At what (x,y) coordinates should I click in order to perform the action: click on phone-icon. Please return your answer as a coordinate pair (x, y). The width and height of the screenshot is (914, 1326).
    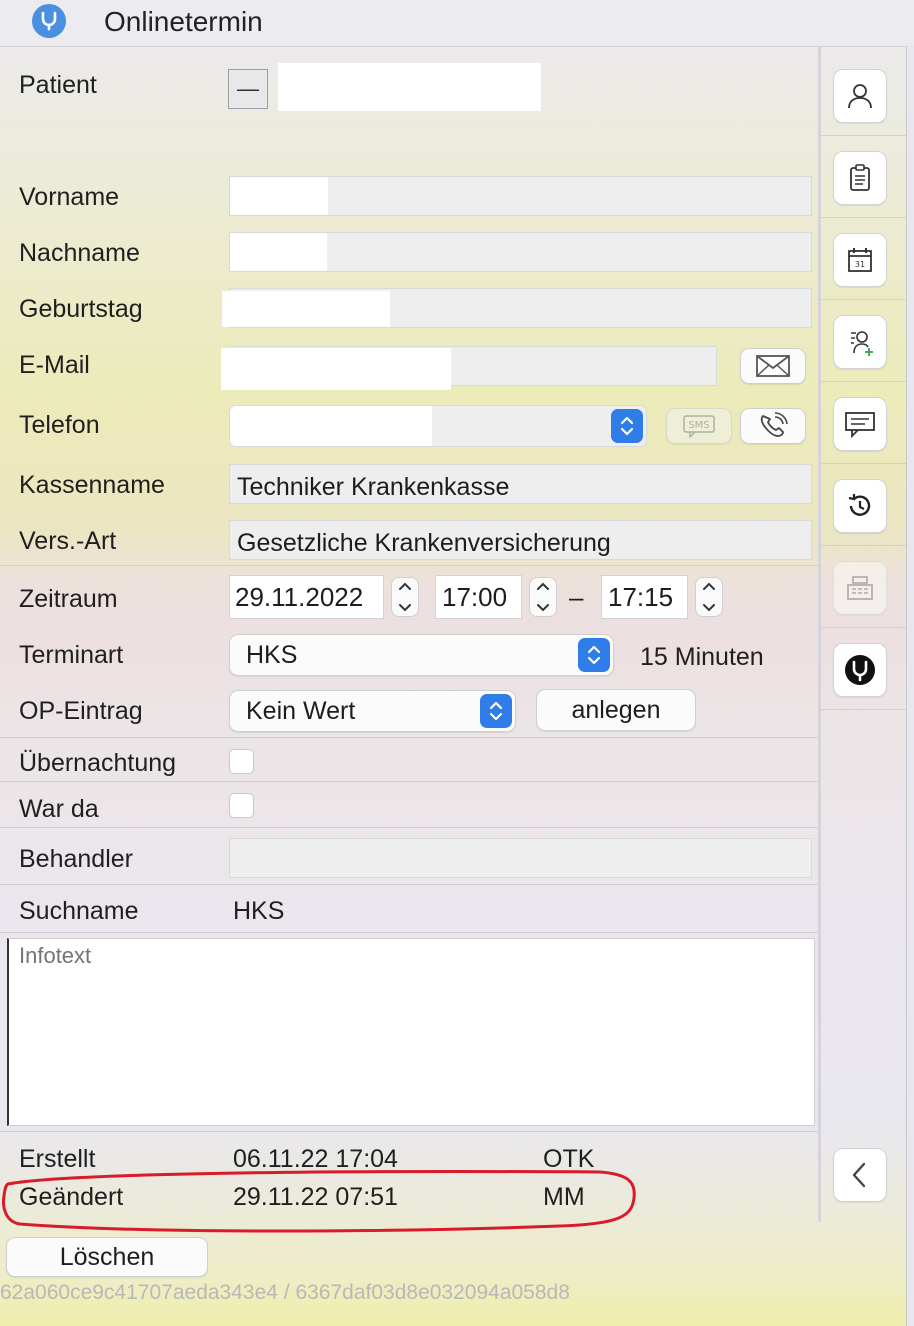
    Looking at the image, I should click on (774, 424).